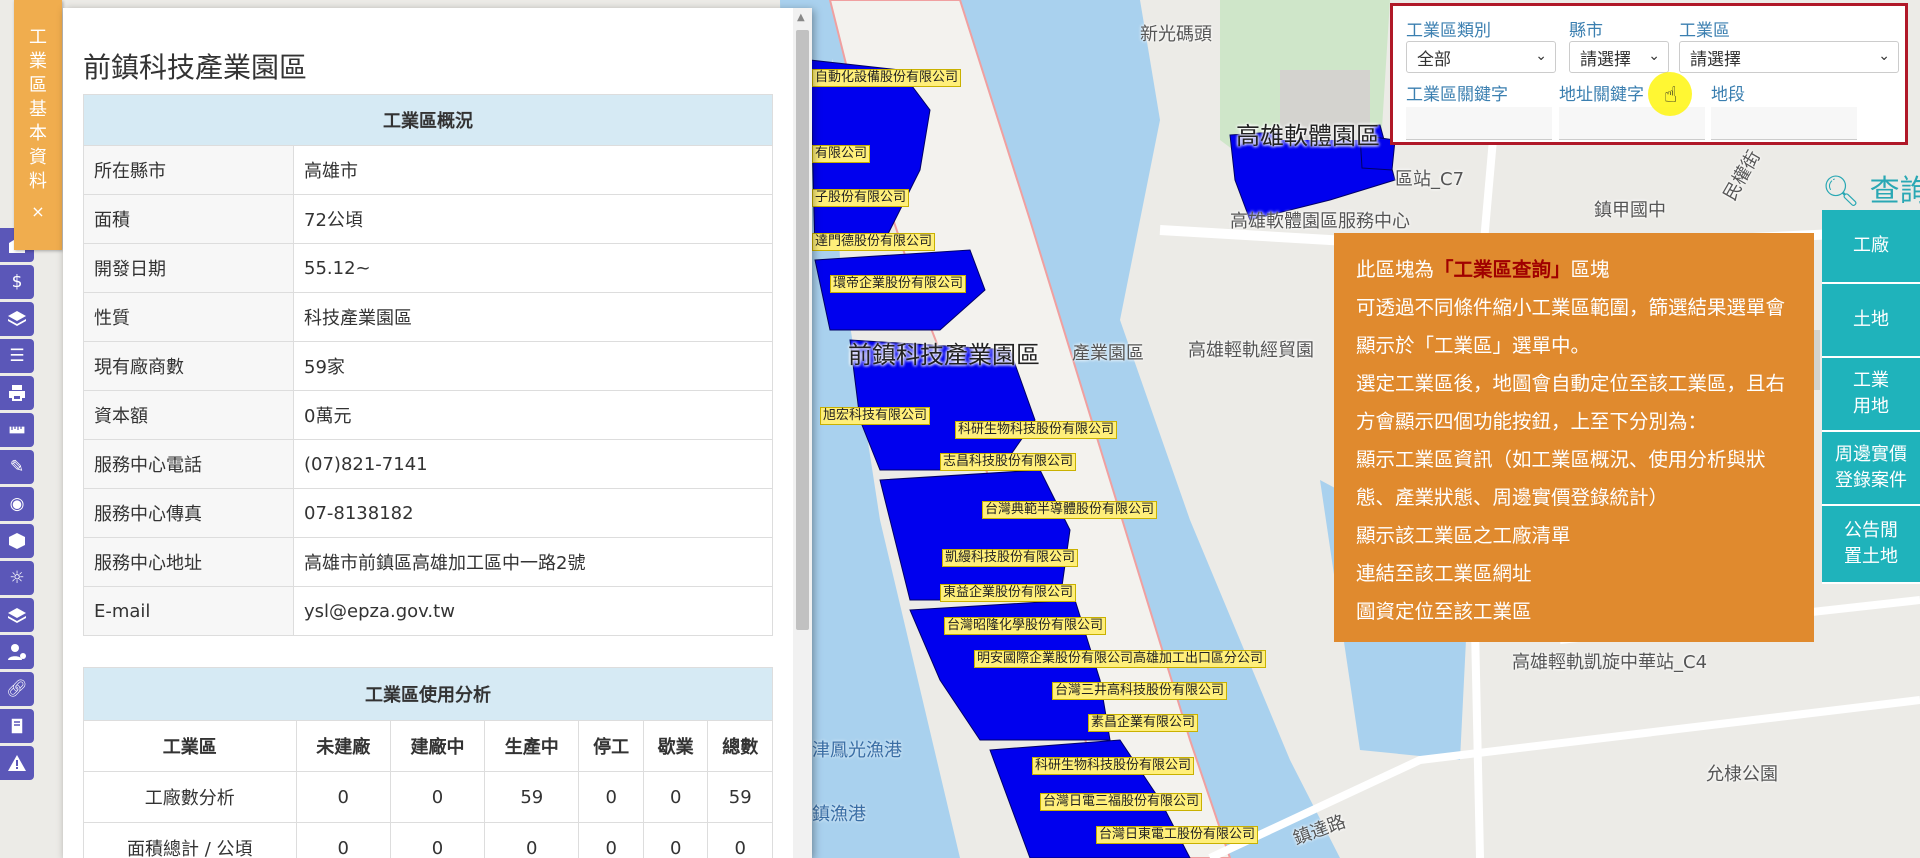 The image size is (1920, 858). I want to click on company-label: 有限公司, so click(841, 154).